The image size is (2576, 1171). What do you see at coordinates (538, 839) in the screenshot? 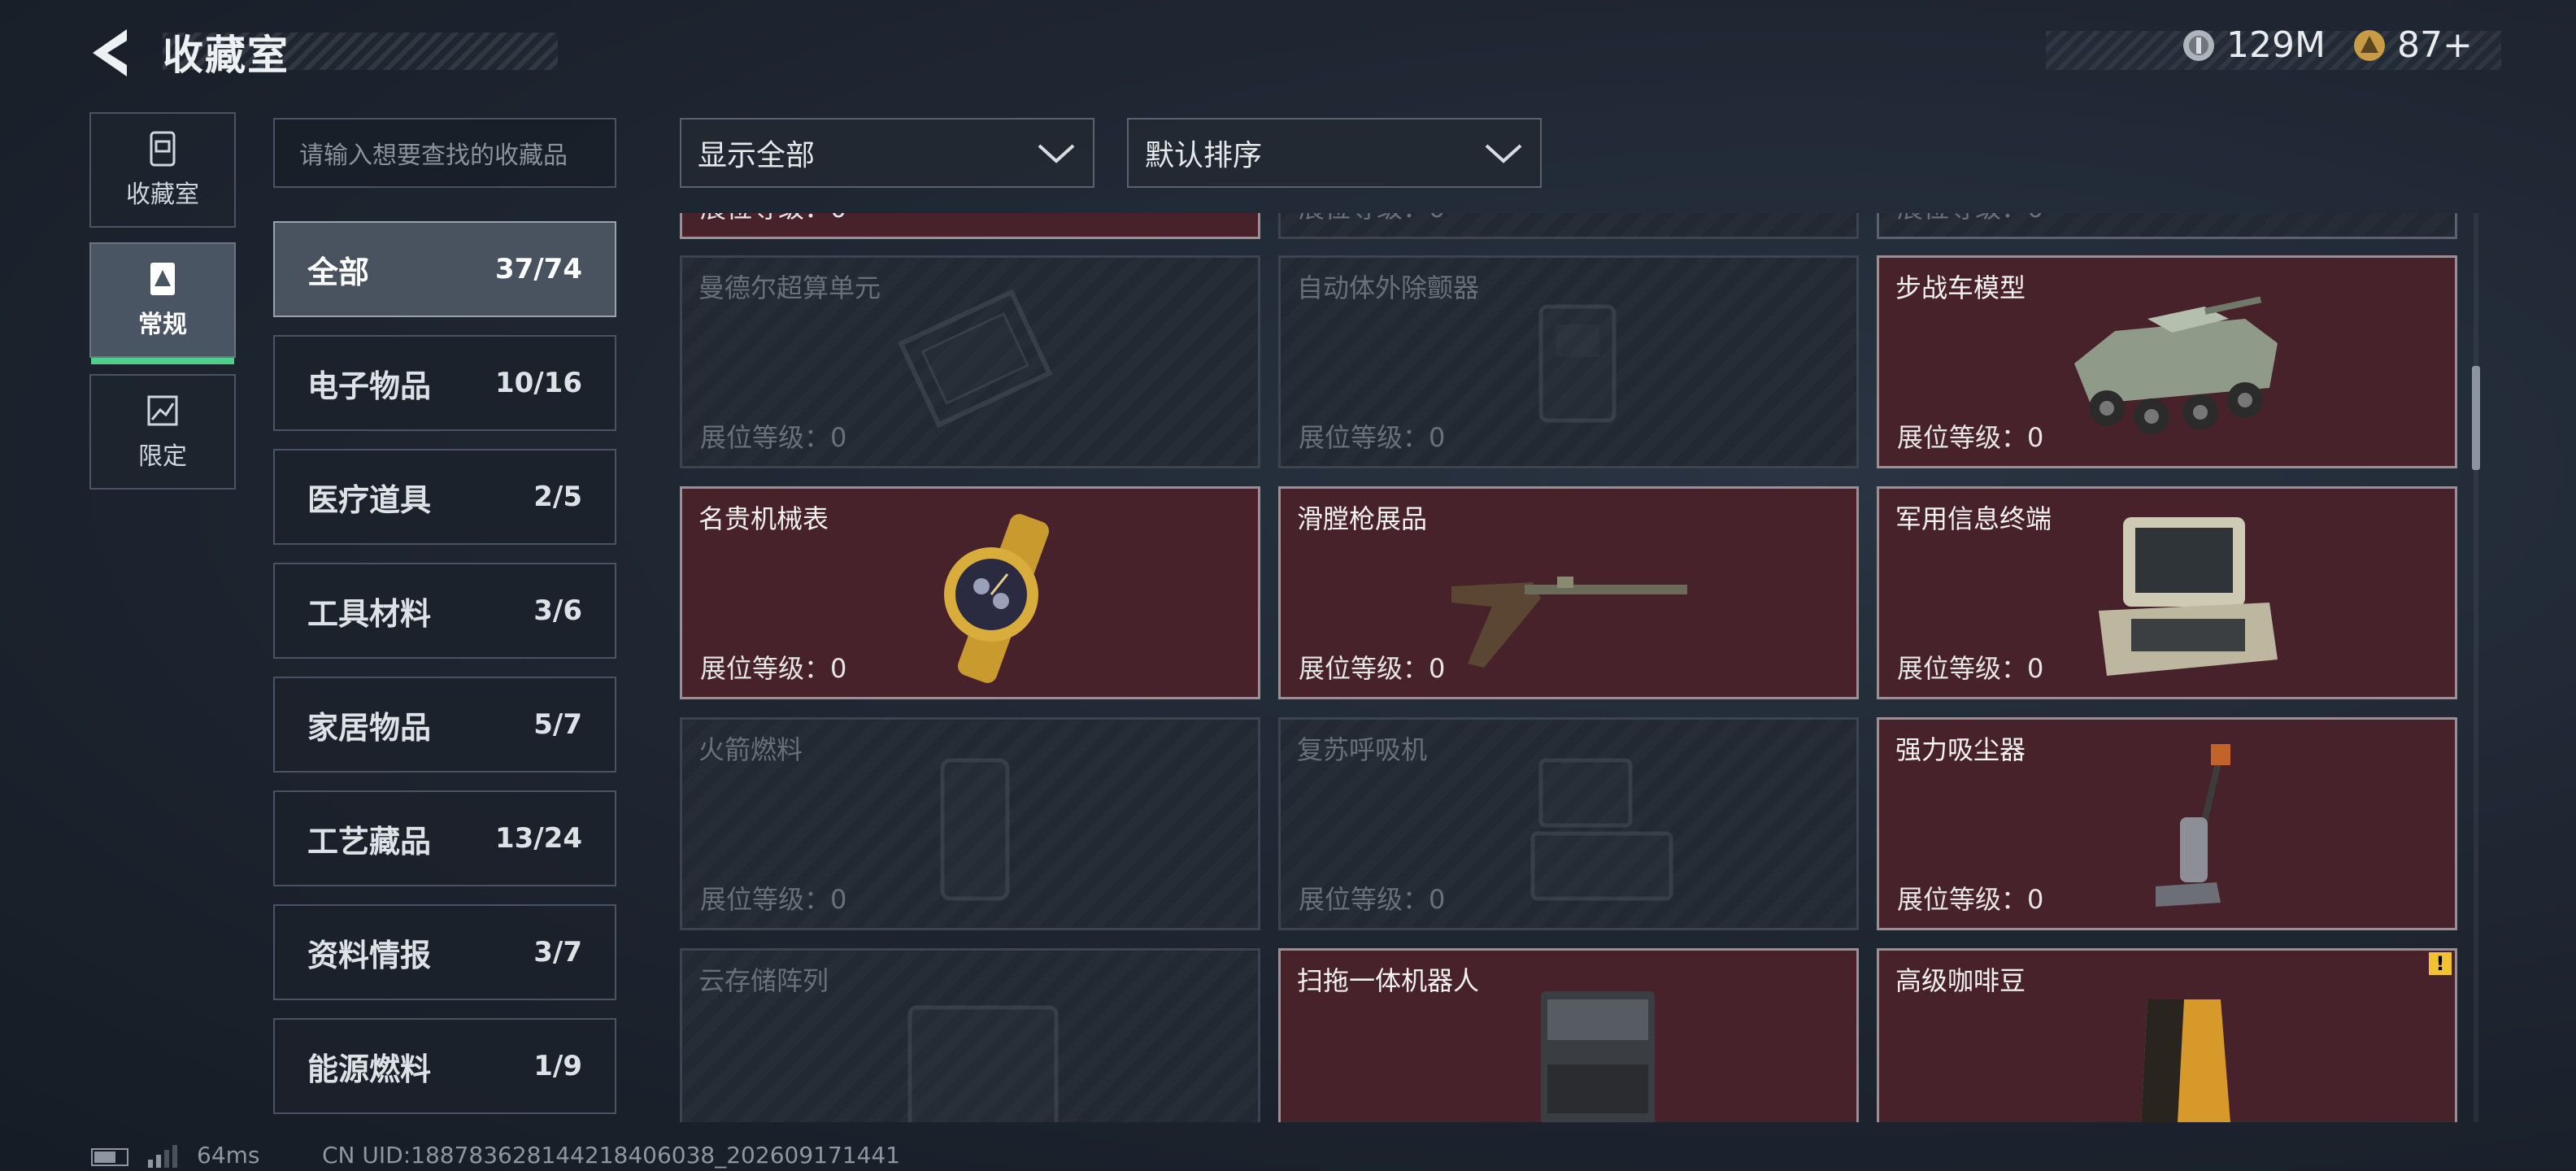
I see `category-count: 13/24` at bounding box center [538, 839].